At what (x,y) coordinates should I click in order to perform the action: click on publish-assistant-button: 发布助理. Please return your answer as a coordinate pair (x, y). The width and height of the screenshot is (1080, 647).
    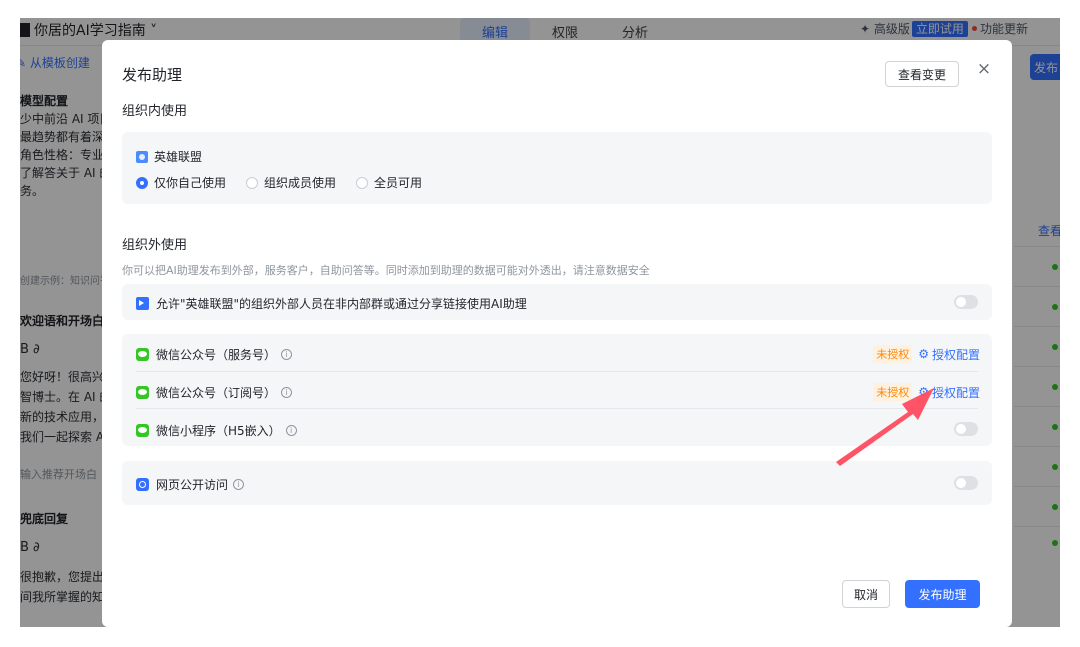
    Looking at the image, I should click on (942, 594).